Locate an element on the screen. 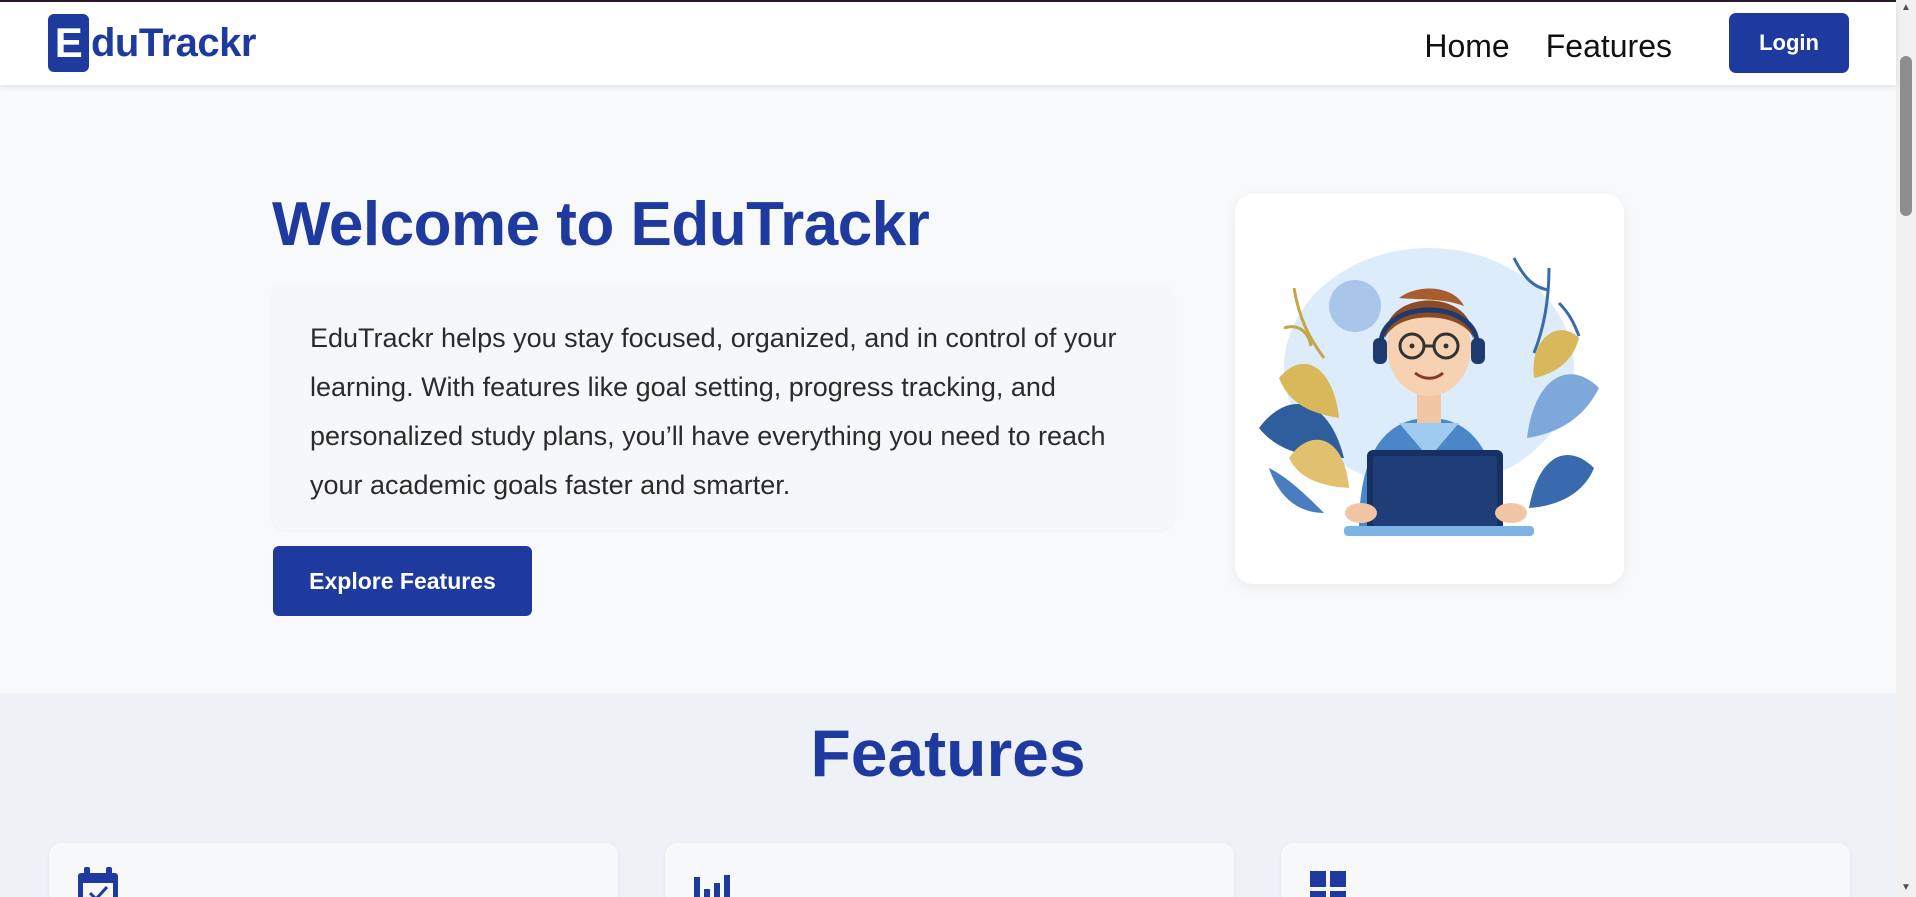  calendar-icon is located at coordinates (98, 882).